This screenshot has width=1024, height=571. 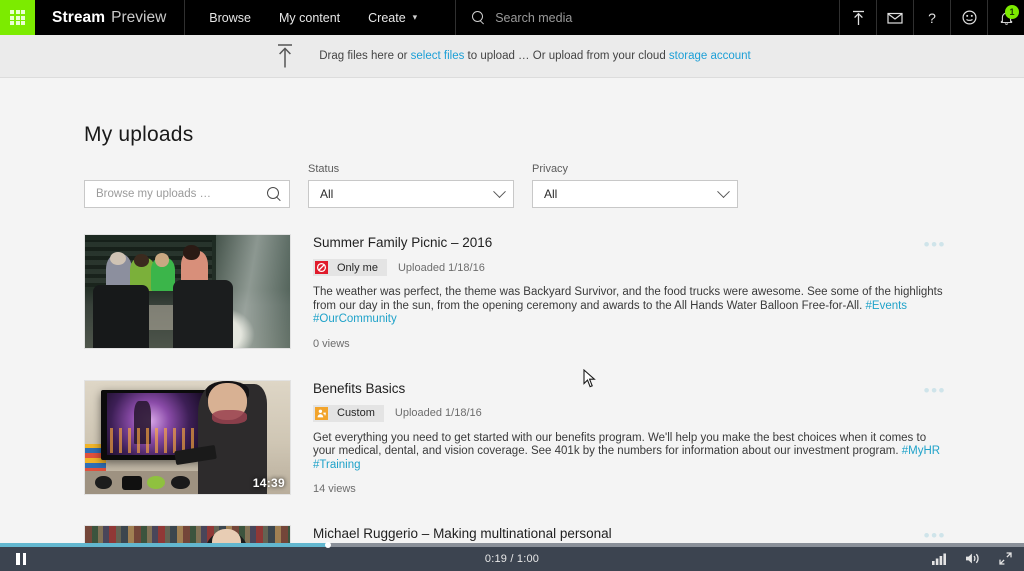 I want to click on nav-browse: Browse, so click(x=230, y=17).